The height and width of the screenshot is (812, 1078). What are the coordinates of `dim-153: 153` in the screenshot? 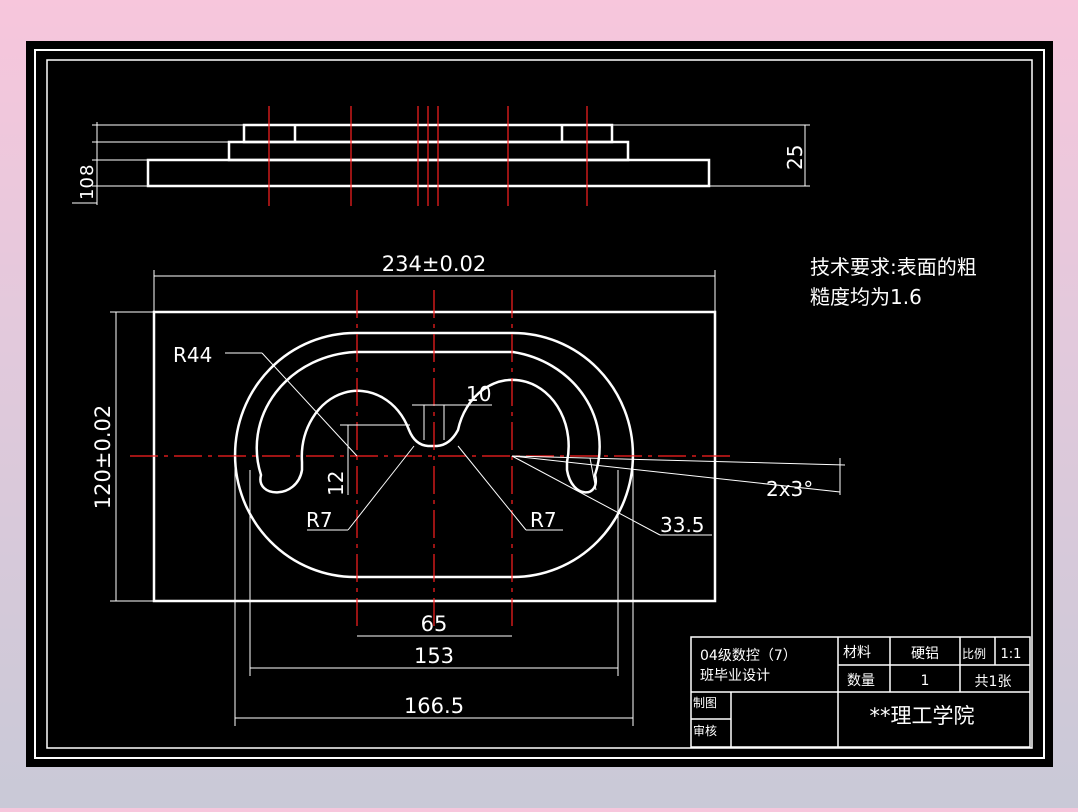 It's located at (434, 656).